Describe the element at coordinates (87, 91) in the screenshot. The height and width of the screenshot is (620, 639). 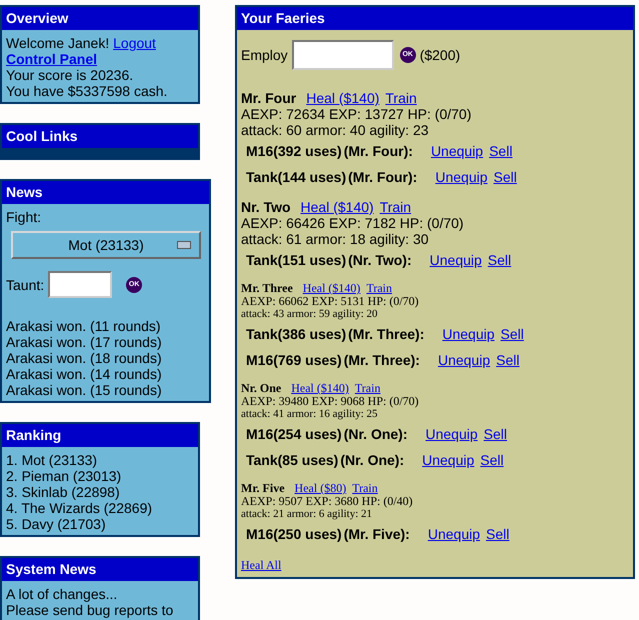
I see `cash-text: You have $5337598 cash.` at that location.